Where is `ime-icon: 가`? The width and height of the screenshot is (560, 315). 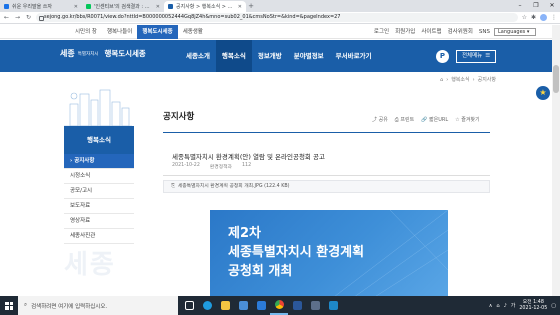
ime-icon: 가 is located at coordinates (513, 305).